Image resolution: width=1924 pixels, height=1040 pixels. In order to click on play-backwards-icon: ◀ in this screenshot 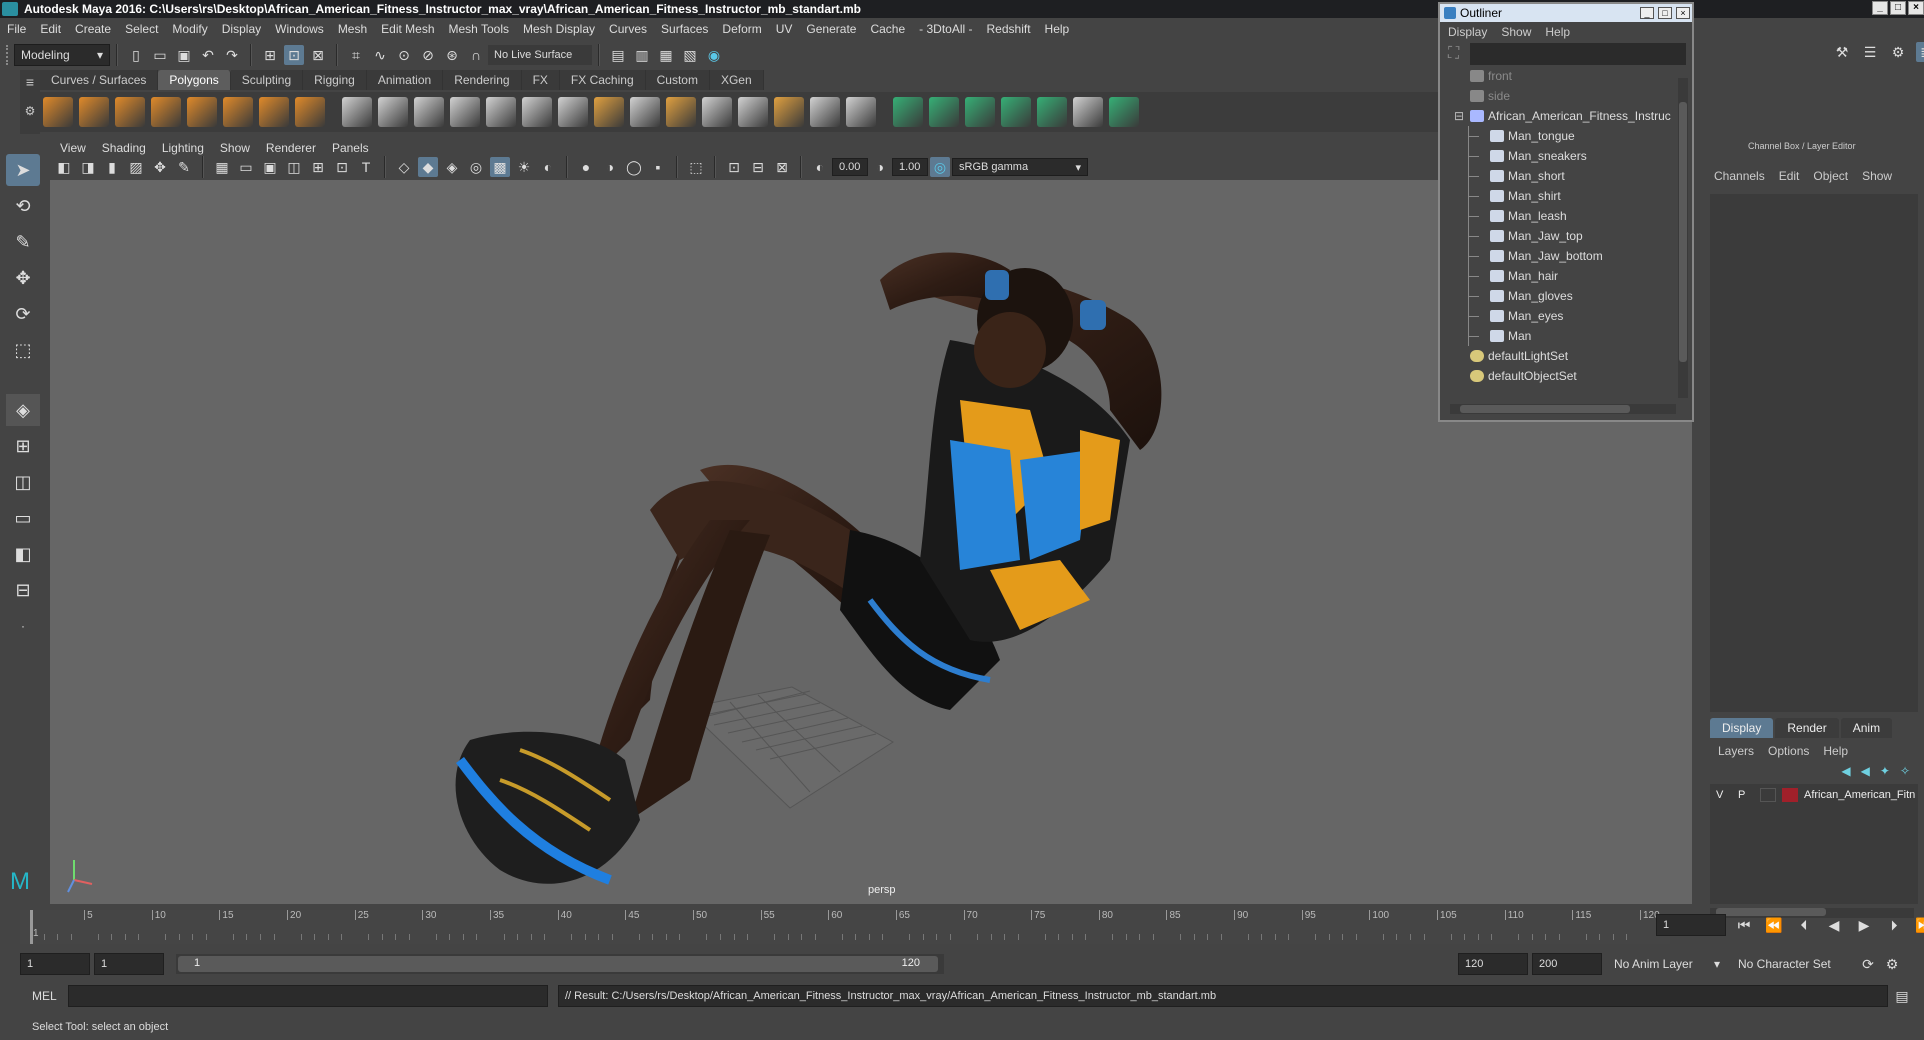, I will do `click(1834, 925)`.